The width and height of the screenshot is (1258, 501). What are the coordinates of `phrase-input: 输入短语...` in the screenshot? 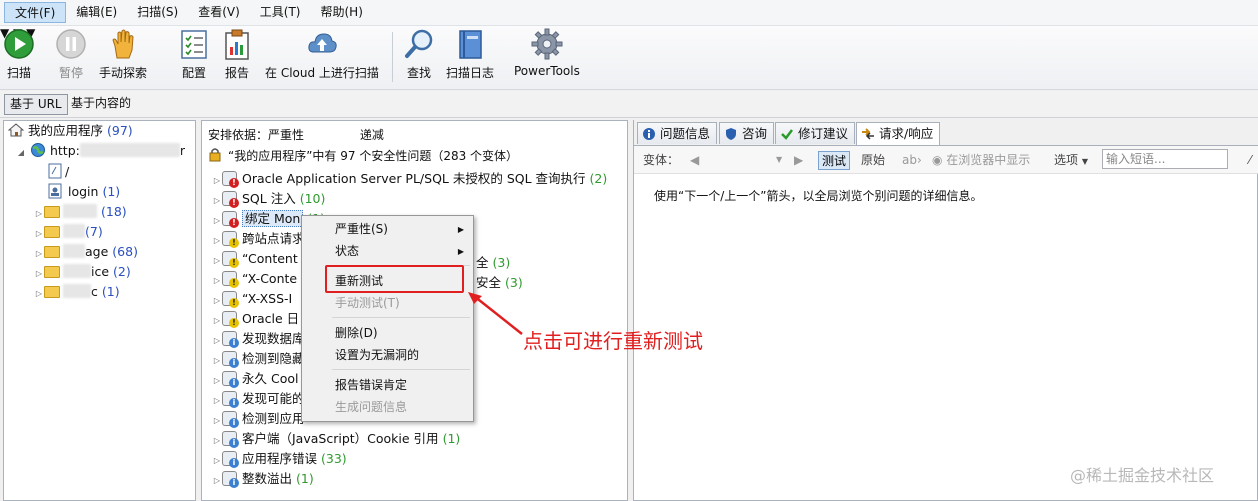 It's located at (1165, 159).